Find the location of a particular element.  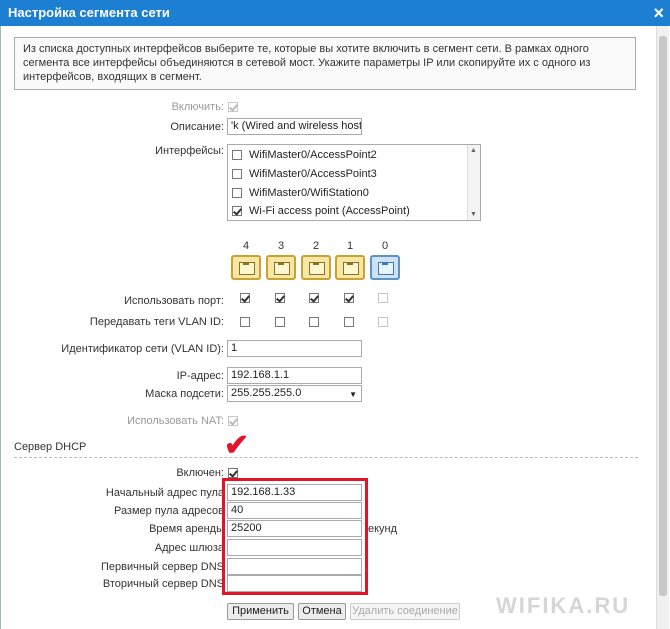

port-number: 1 is located at coordinates (350, 246).